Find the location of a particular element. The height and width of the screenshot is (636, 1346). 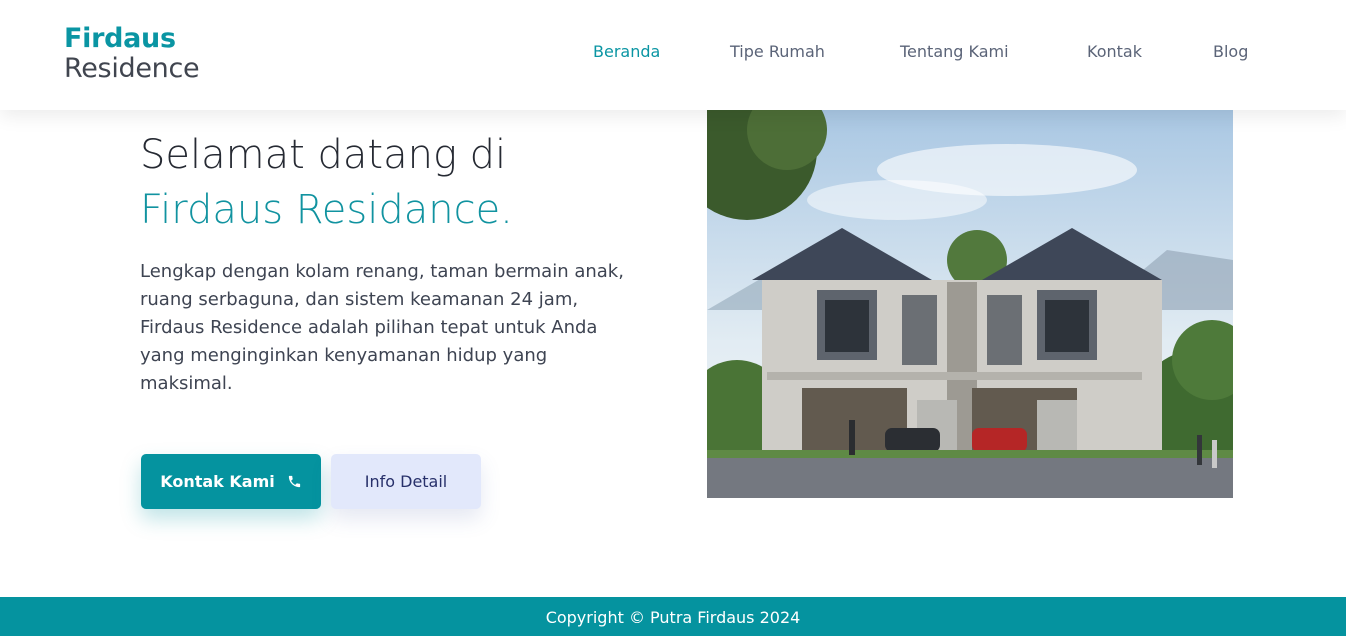

phone-icon is located at coordinates (294, 481).